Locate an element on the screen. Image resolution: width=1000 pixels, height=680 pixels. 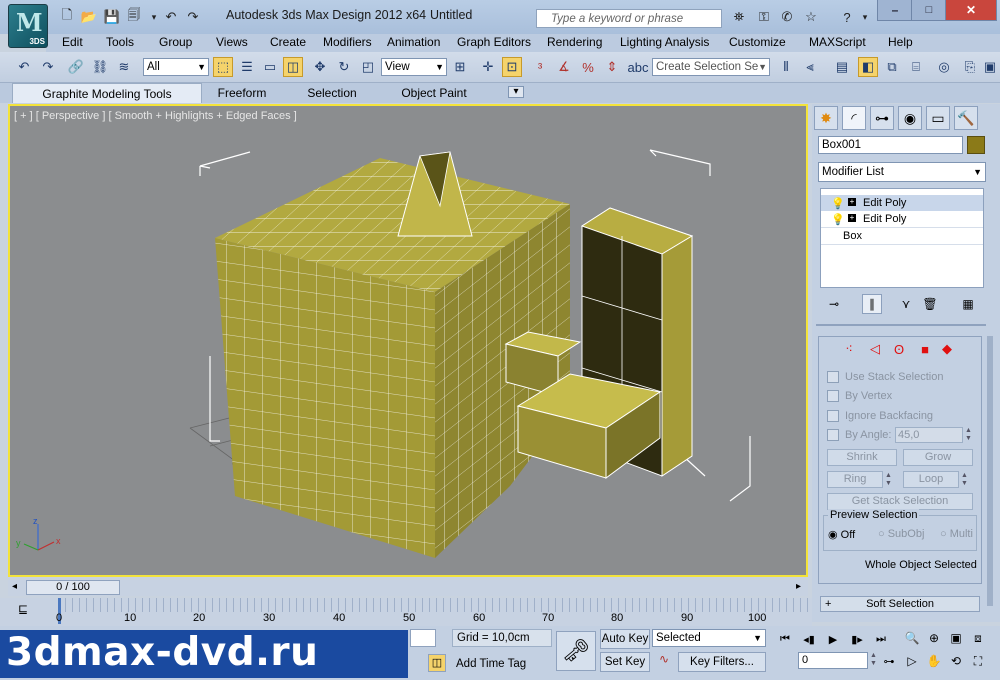
border-subobject-icon: ʘ is located at coordinates (899, 349).